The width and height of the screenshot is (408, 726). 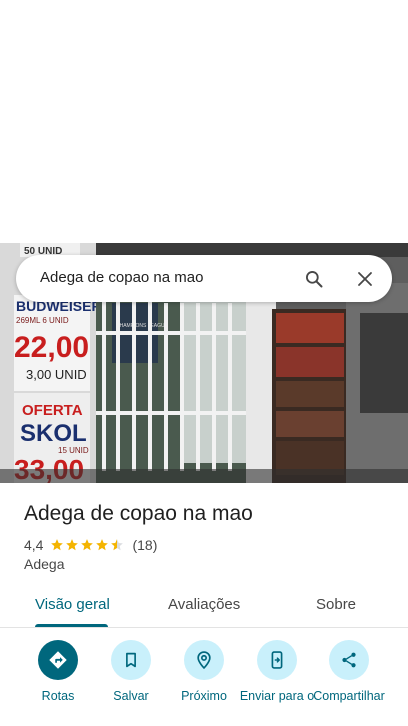 I want to click on place-category: Adega, so click(x=44, y=564).